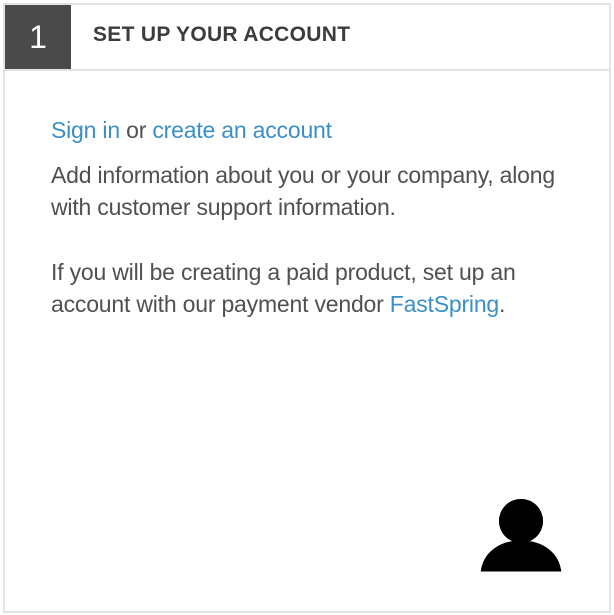 This screenshot has height=615, width=614. Describe the element at coordinates (222, 34) in the screenshot. I see `step-title: SET UP YOUR ACCOUNT` at that location.